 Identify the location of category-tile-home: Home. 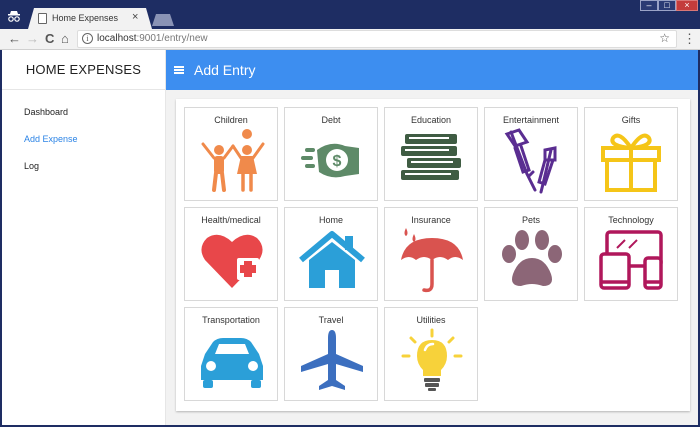
(331, 254).